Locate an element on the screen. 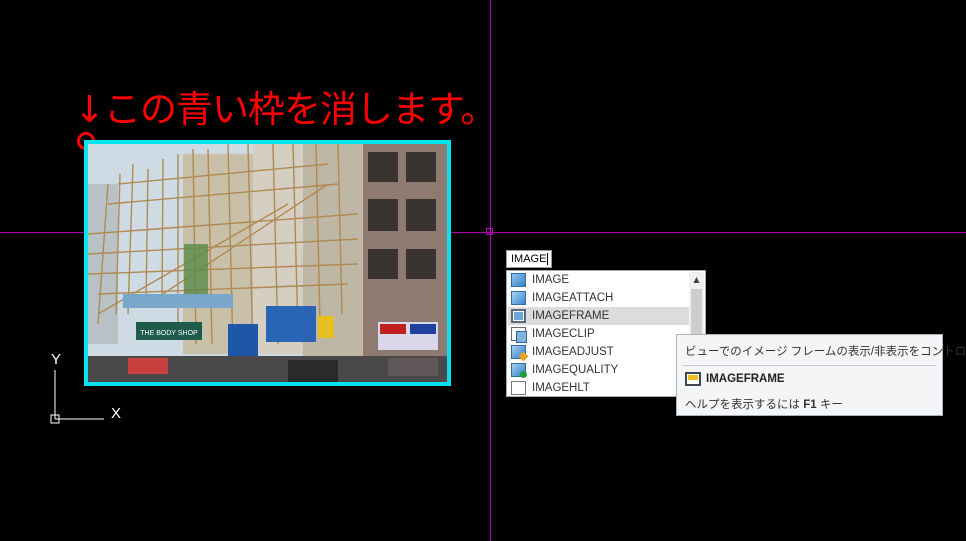 This screenshot has width=966, height=541. crosshair-vertical-line is located at coordinates (490, 270).